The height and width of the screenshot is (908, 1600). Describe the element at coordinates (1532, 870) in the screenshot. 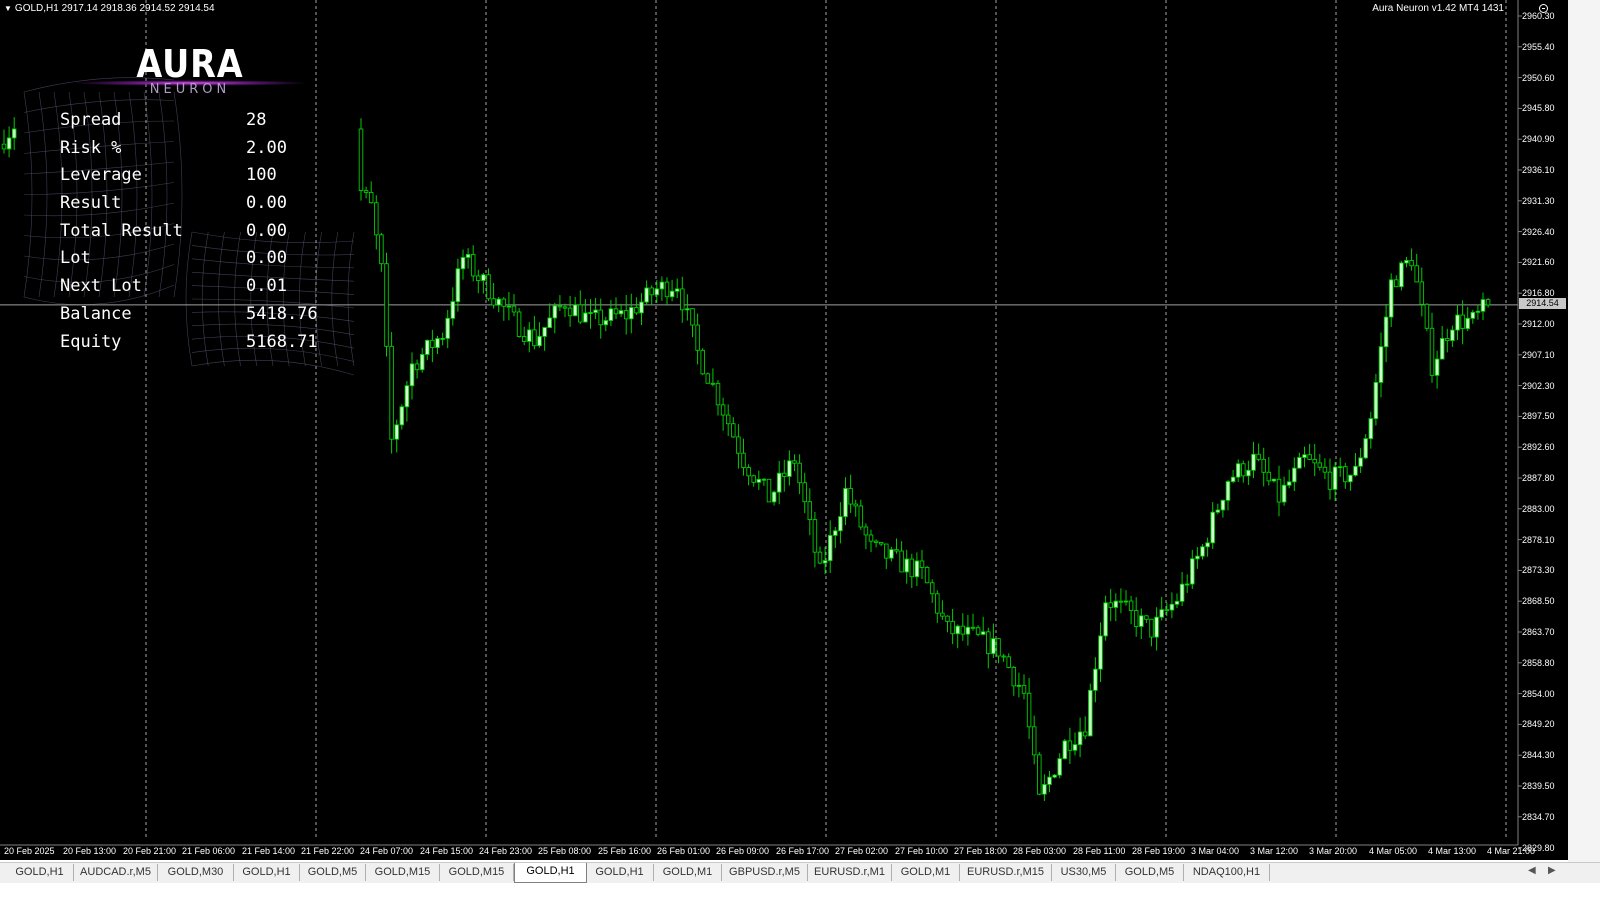

I see `tab-scroll-left-icon: ◀` at that location.